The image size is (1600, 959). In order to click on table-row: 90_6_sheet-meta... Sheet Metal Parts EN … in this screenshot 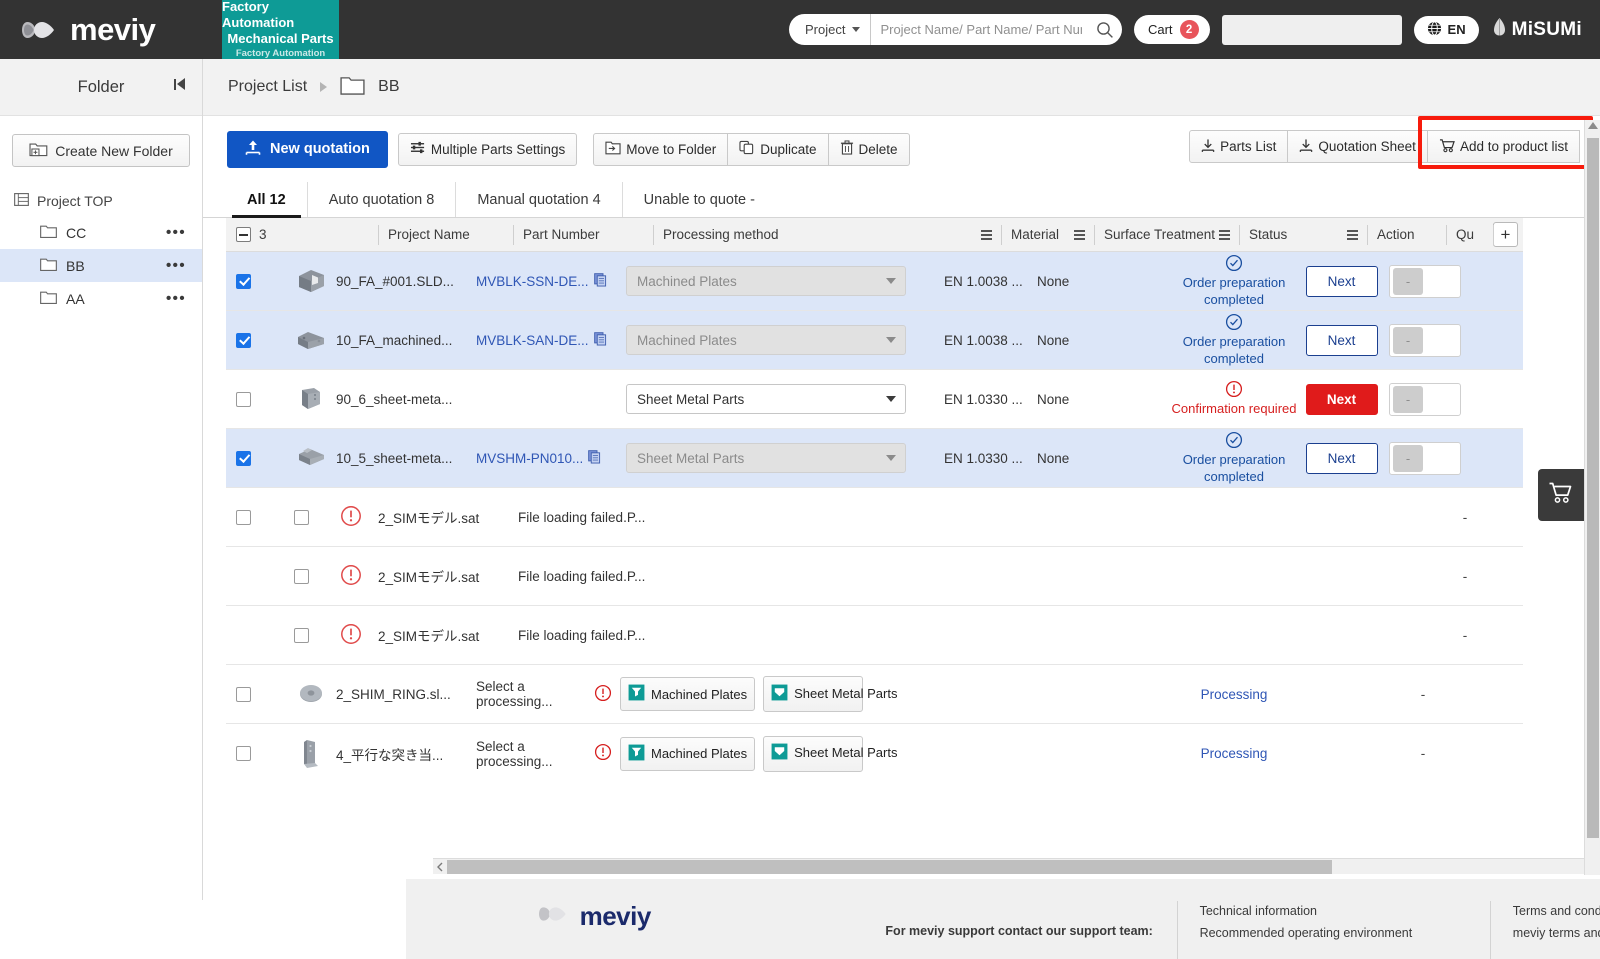, I will do `click(874, 399)`.